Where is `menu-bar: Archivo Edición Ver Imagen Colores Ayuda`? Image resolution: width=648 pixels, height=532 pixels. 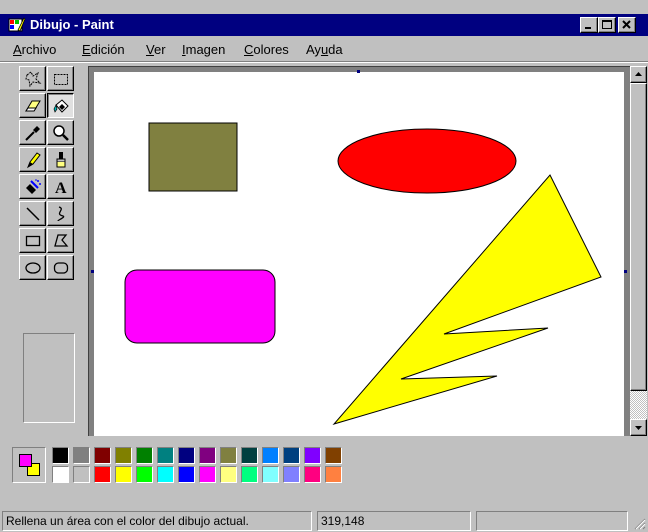 menu-bar: Archivo Edición Ver Imagen Colores Ayuda is located at coordinates (324, 49).